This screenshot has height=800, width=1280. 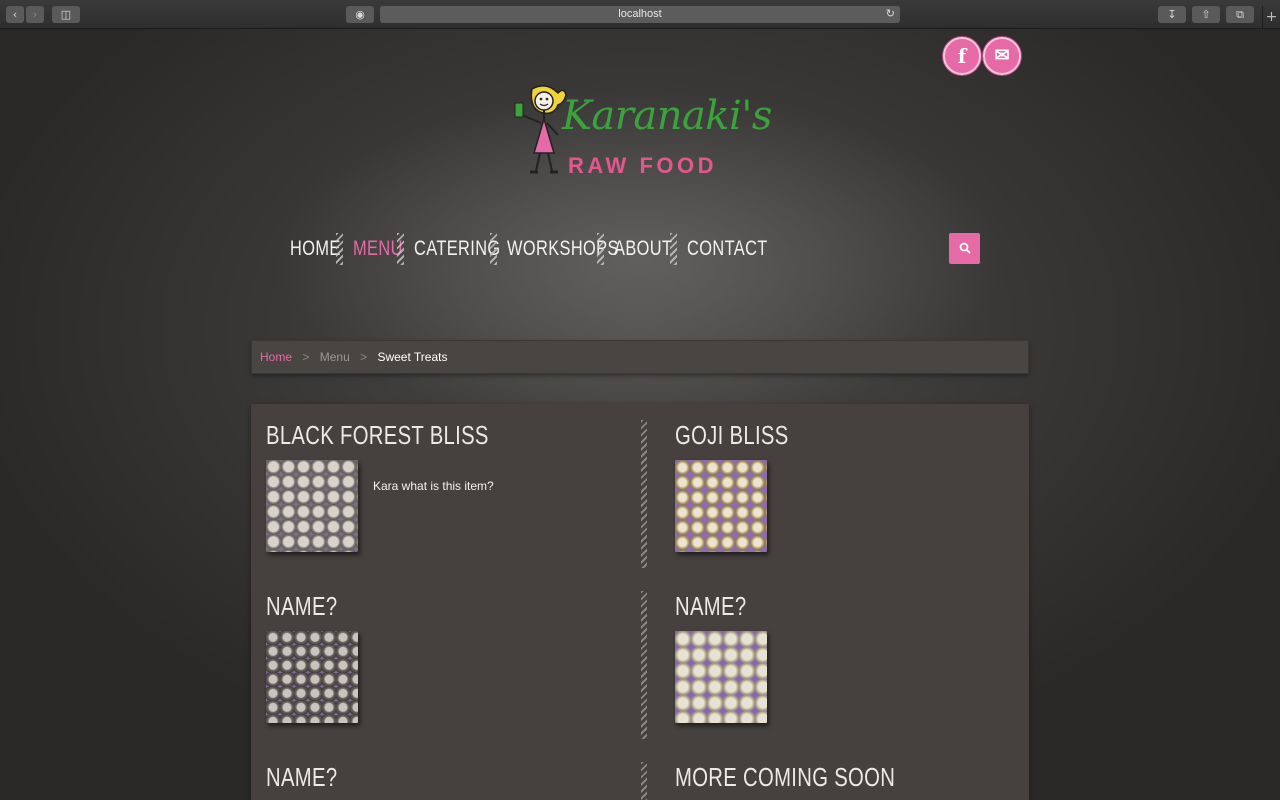 I want to click on address-bar: localhost ↻, so click(x=640, y=14).